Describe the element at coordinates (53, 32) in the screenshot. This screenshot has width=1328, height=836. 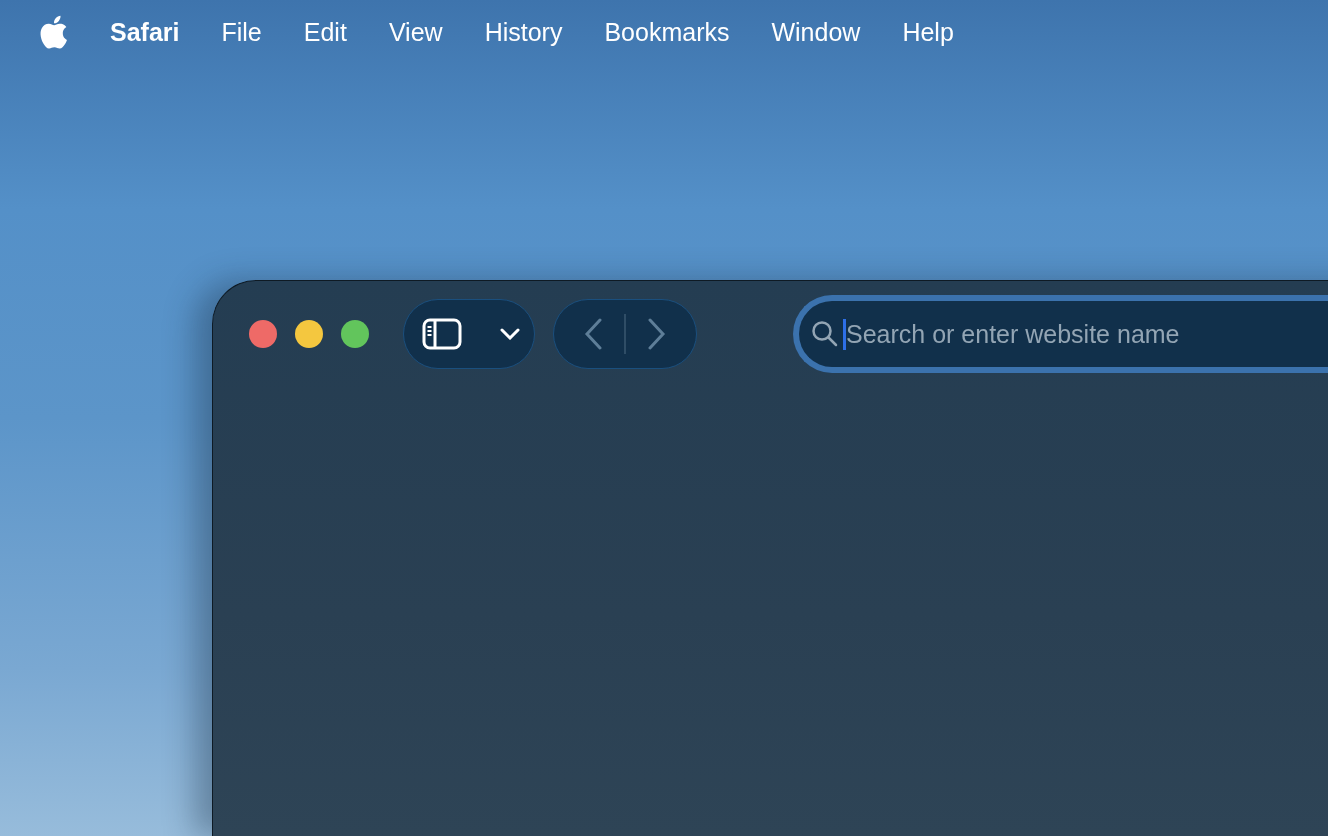
I see `apple-logo-icon` at that location.